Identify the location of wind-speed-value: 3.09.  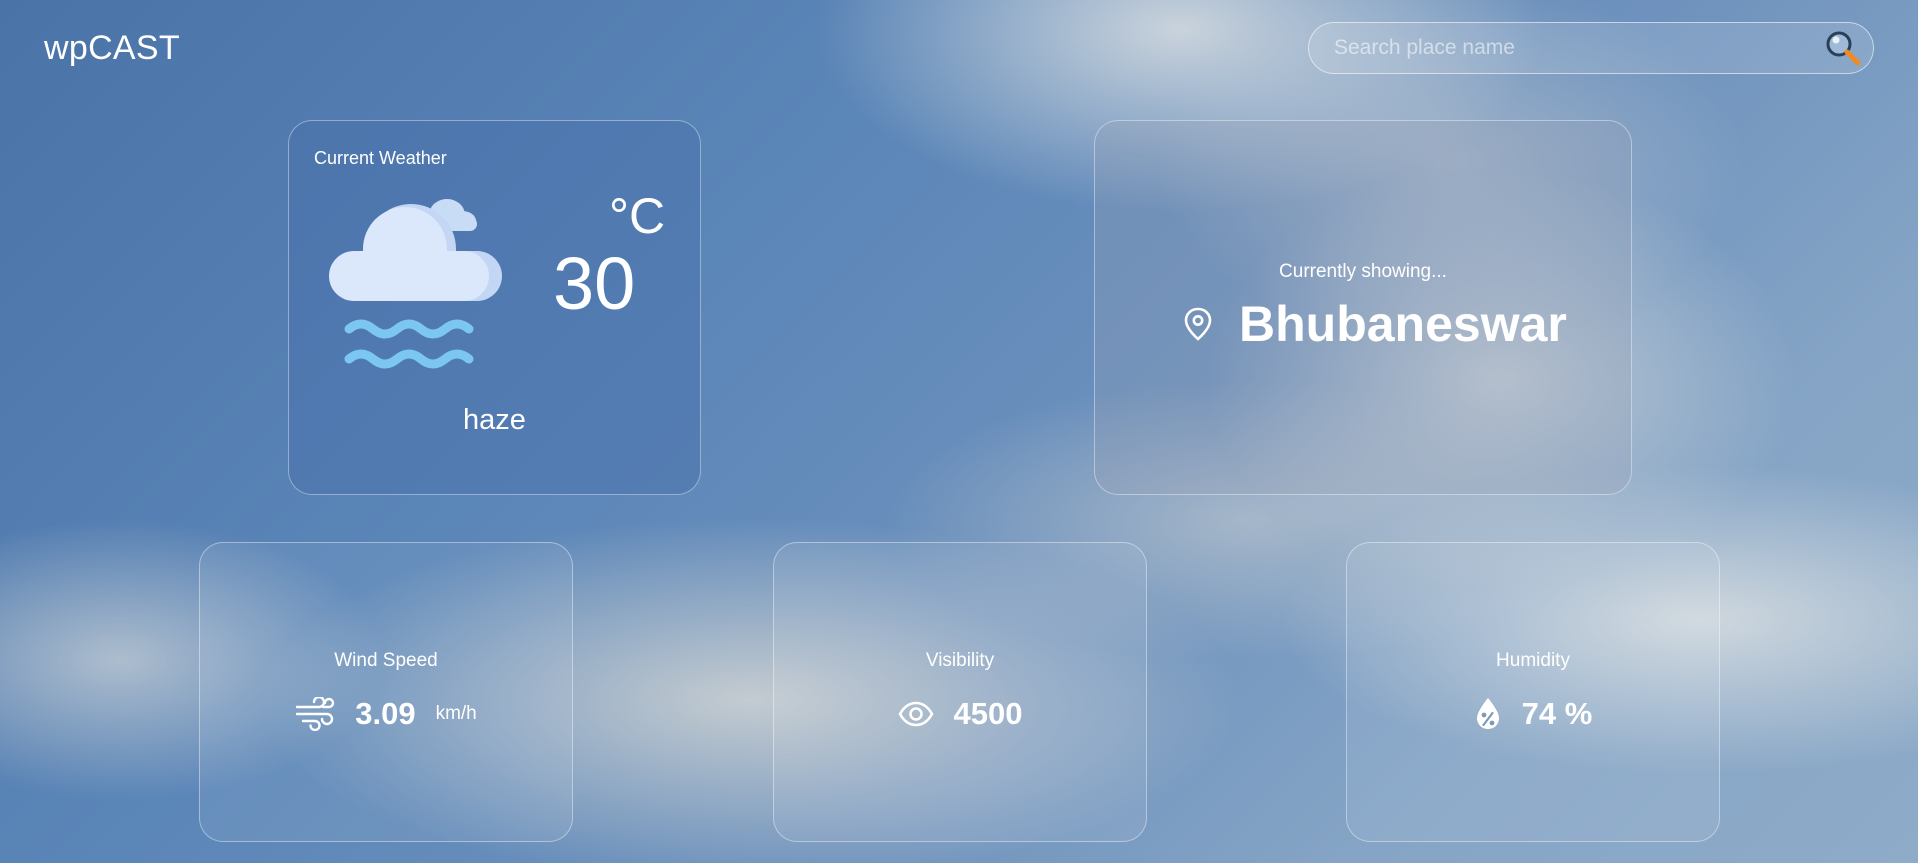
(385, 713).